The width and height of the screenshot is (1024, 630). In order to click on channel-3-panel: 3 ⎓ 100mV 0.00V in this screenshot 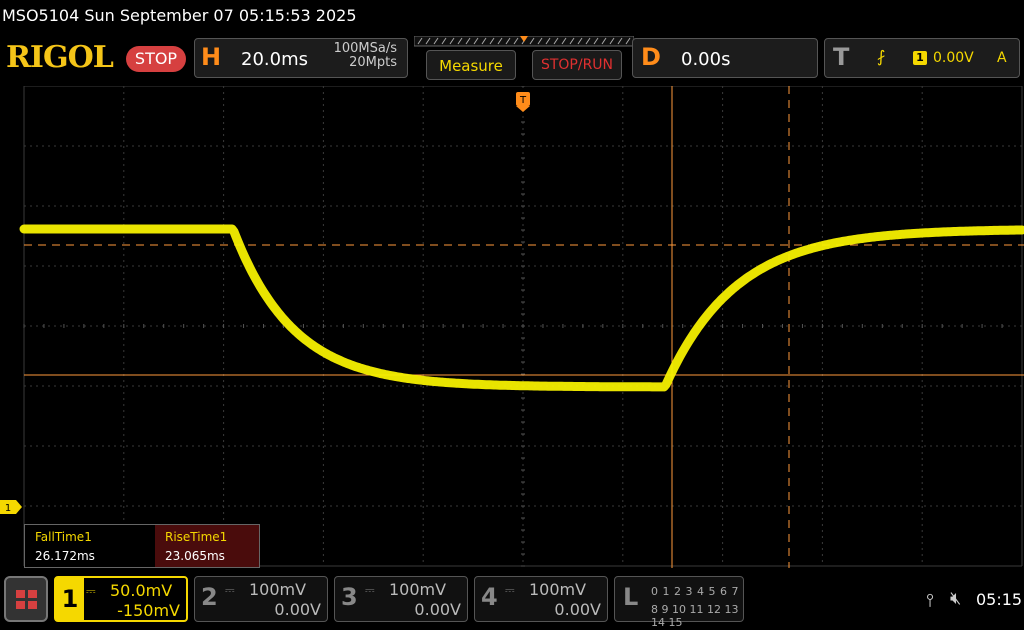, I will do `click(401, 599)`.